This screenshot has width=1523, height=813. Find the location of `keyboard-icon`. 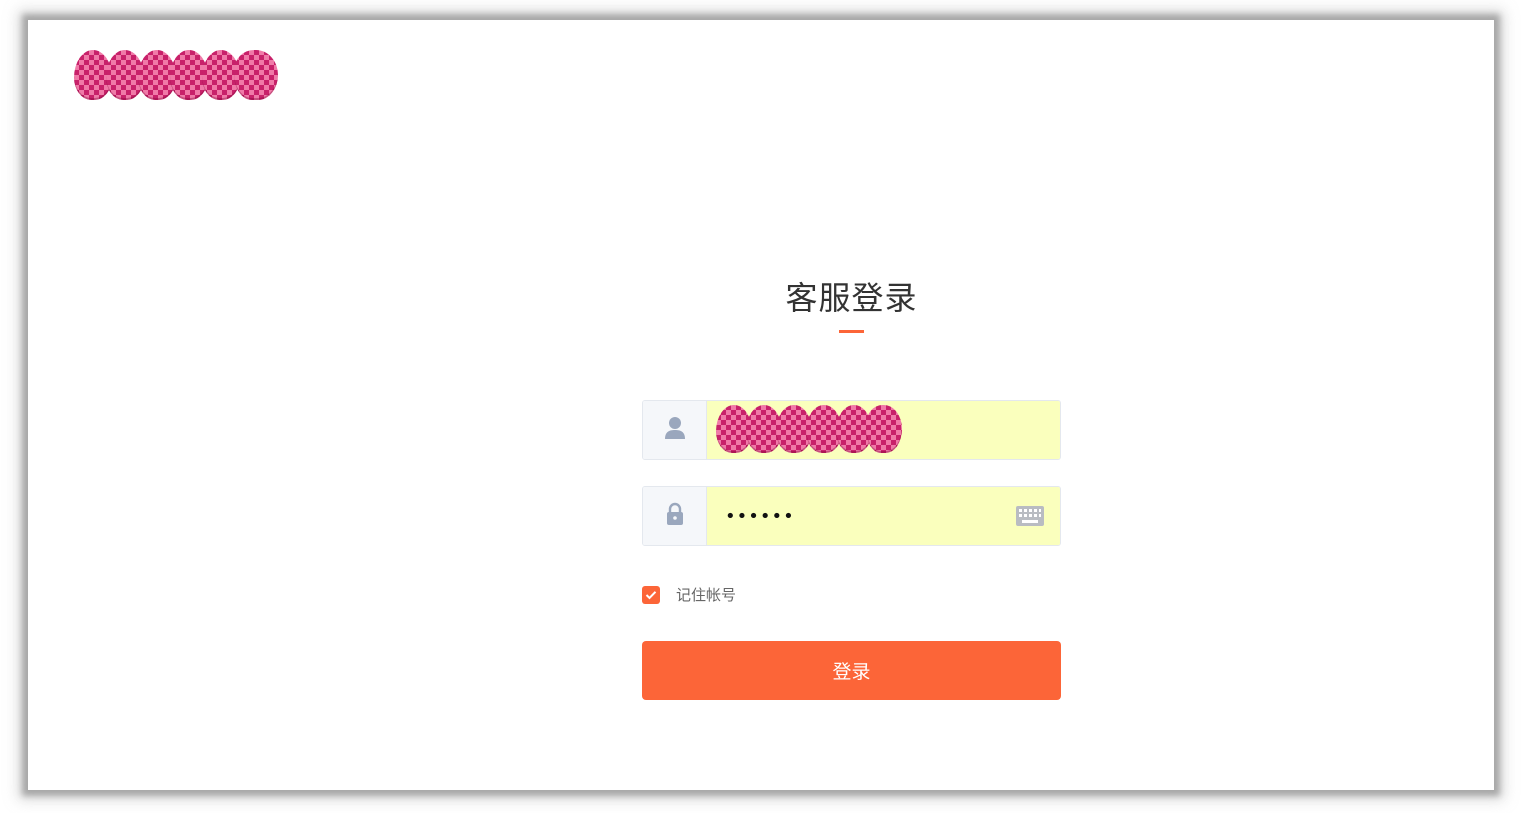

keyboard-icon is located at coordinates (1030, 518).